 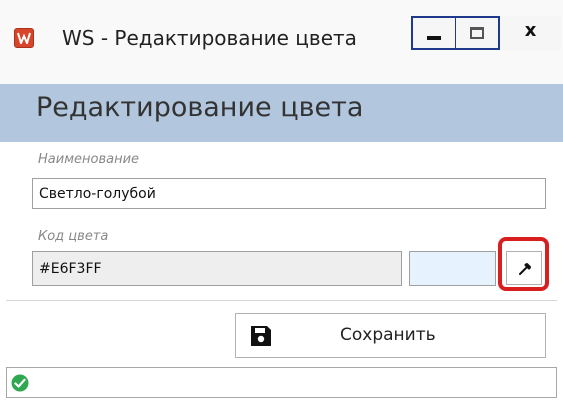 I want to click on maximize-button, so click(x=477, y=33).